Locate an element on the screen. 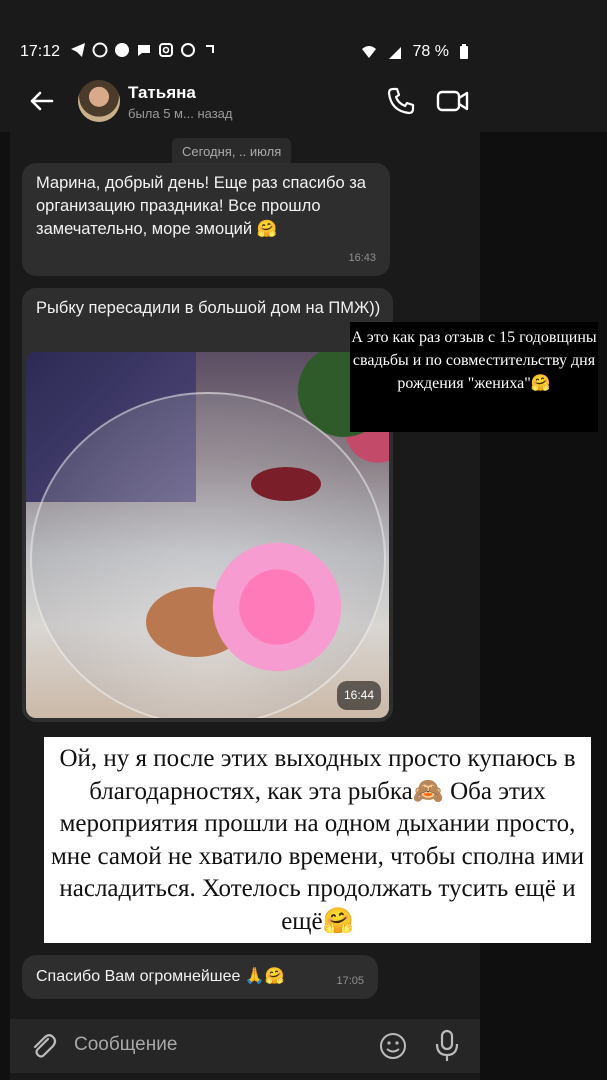 The height and width of the screenshot is (1080, 607). wifi-icon is located at coordinates (368, 52).